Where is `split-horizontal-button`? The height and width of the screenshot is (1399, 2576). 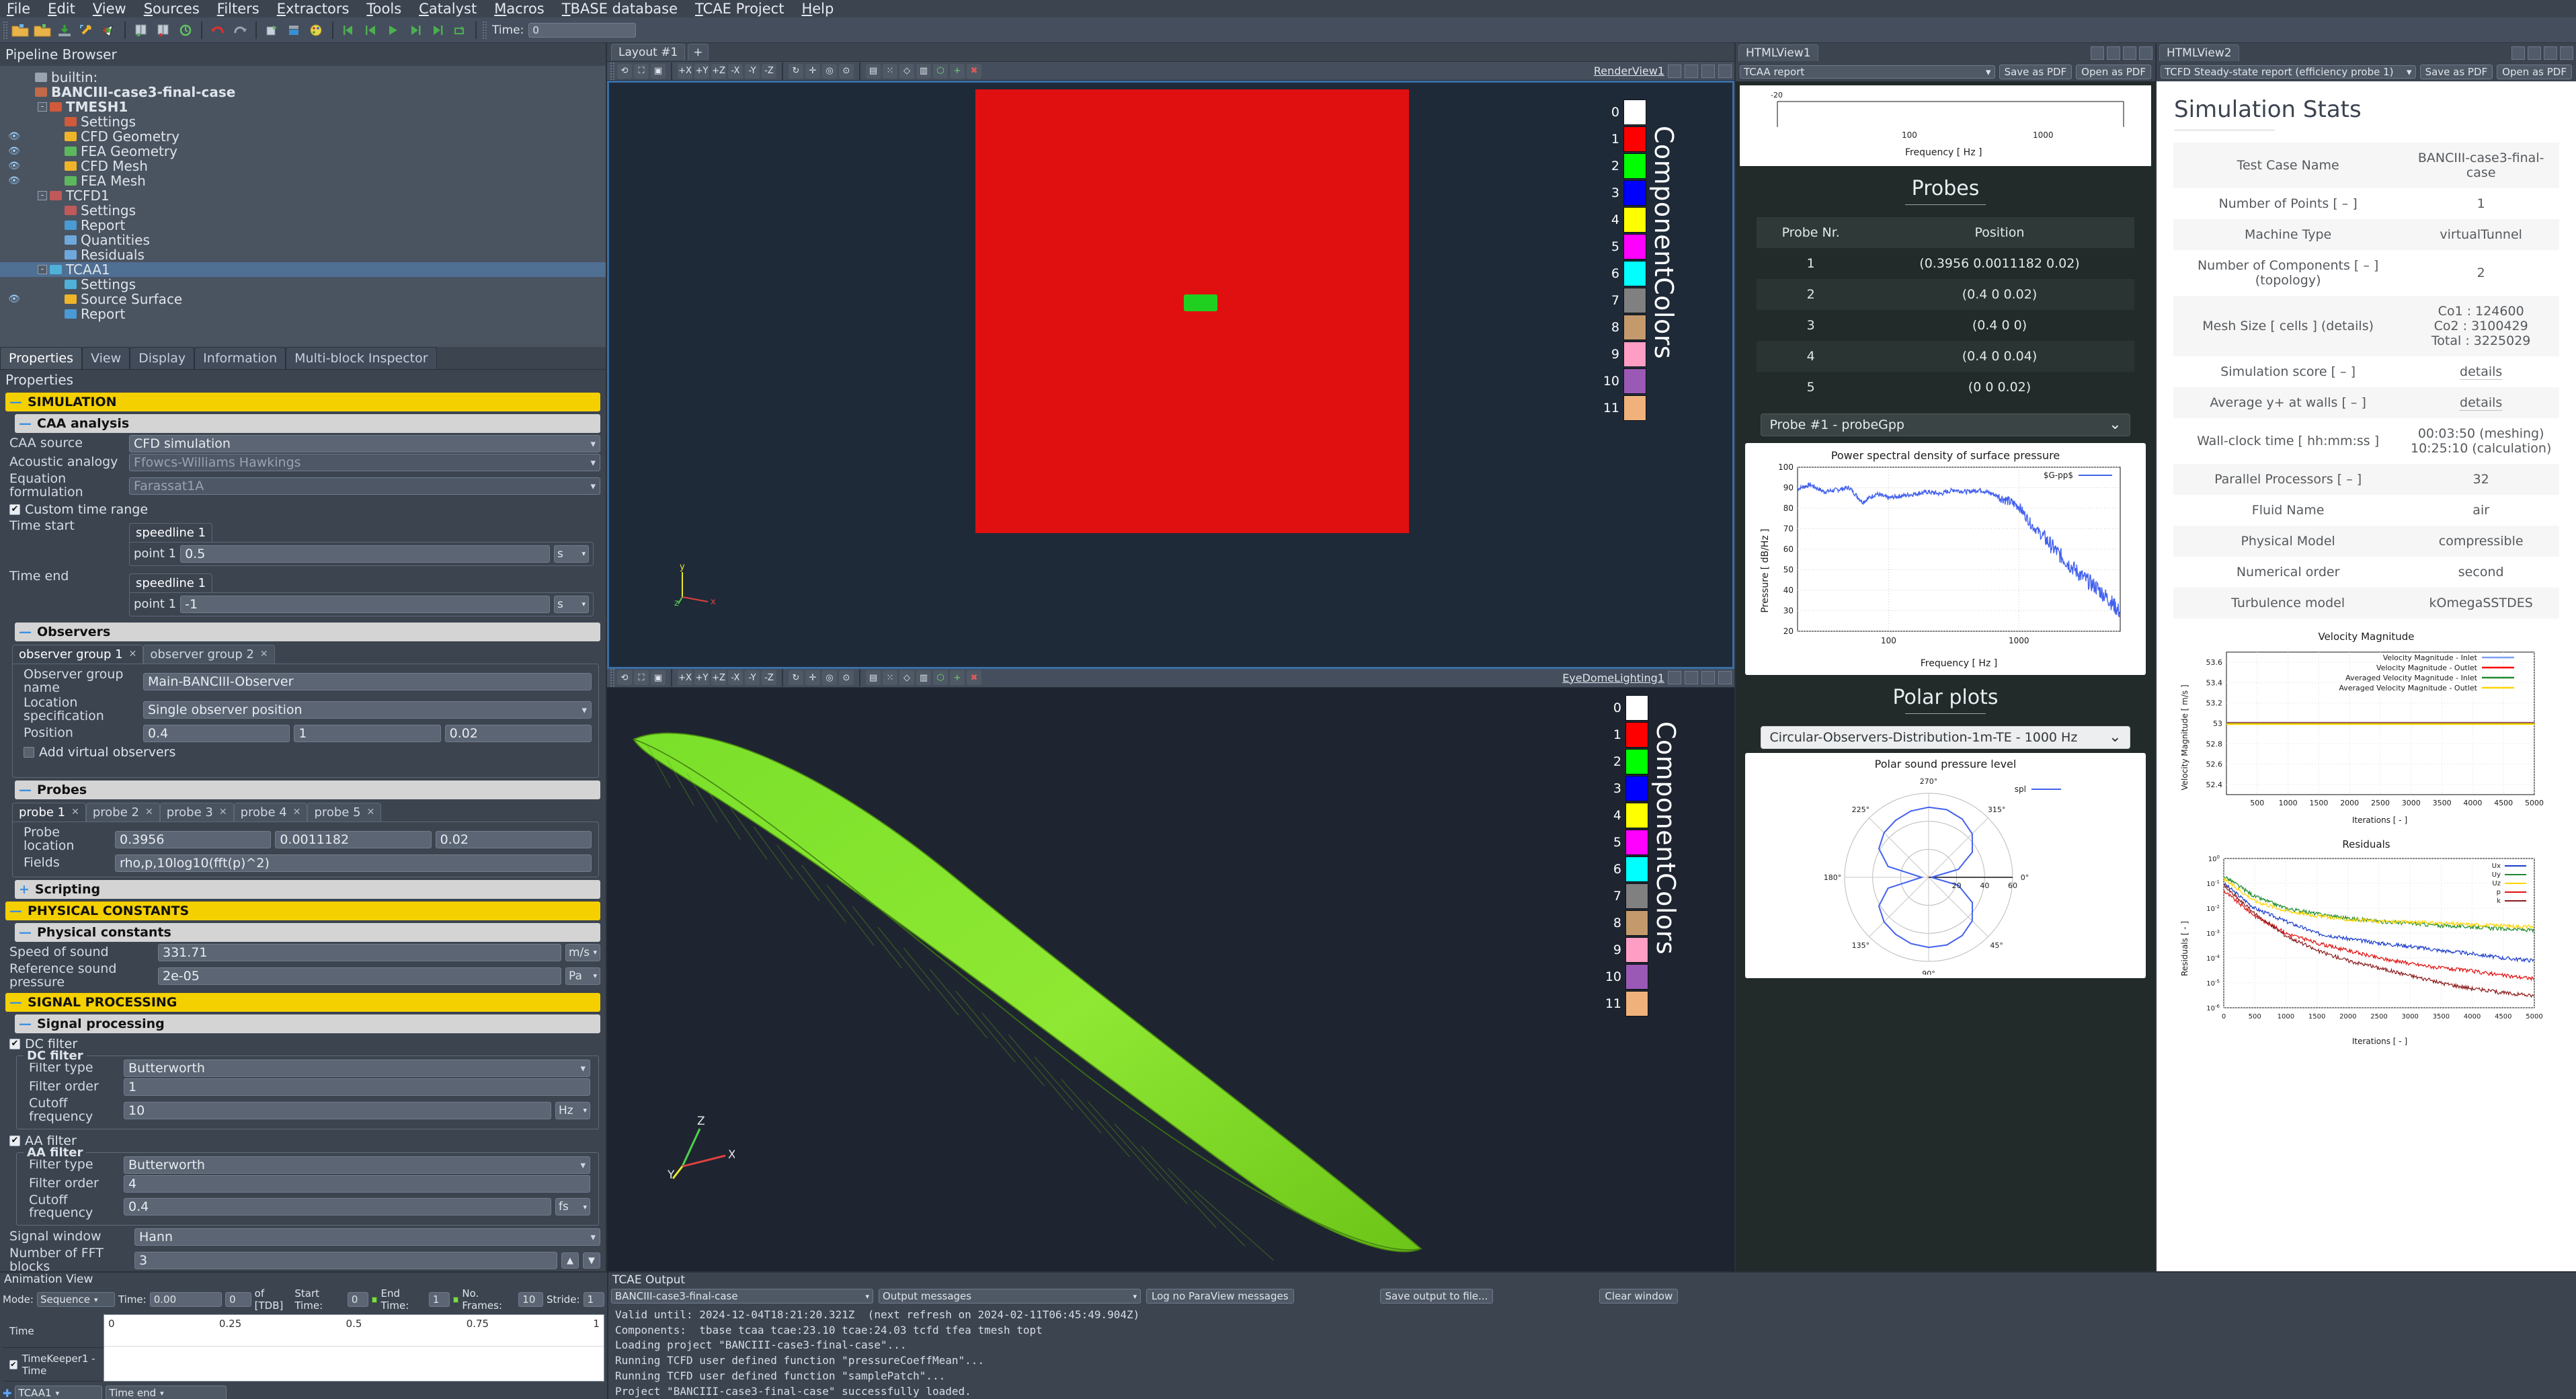 split-horizontal-button is located at coordinates (1674, 71).